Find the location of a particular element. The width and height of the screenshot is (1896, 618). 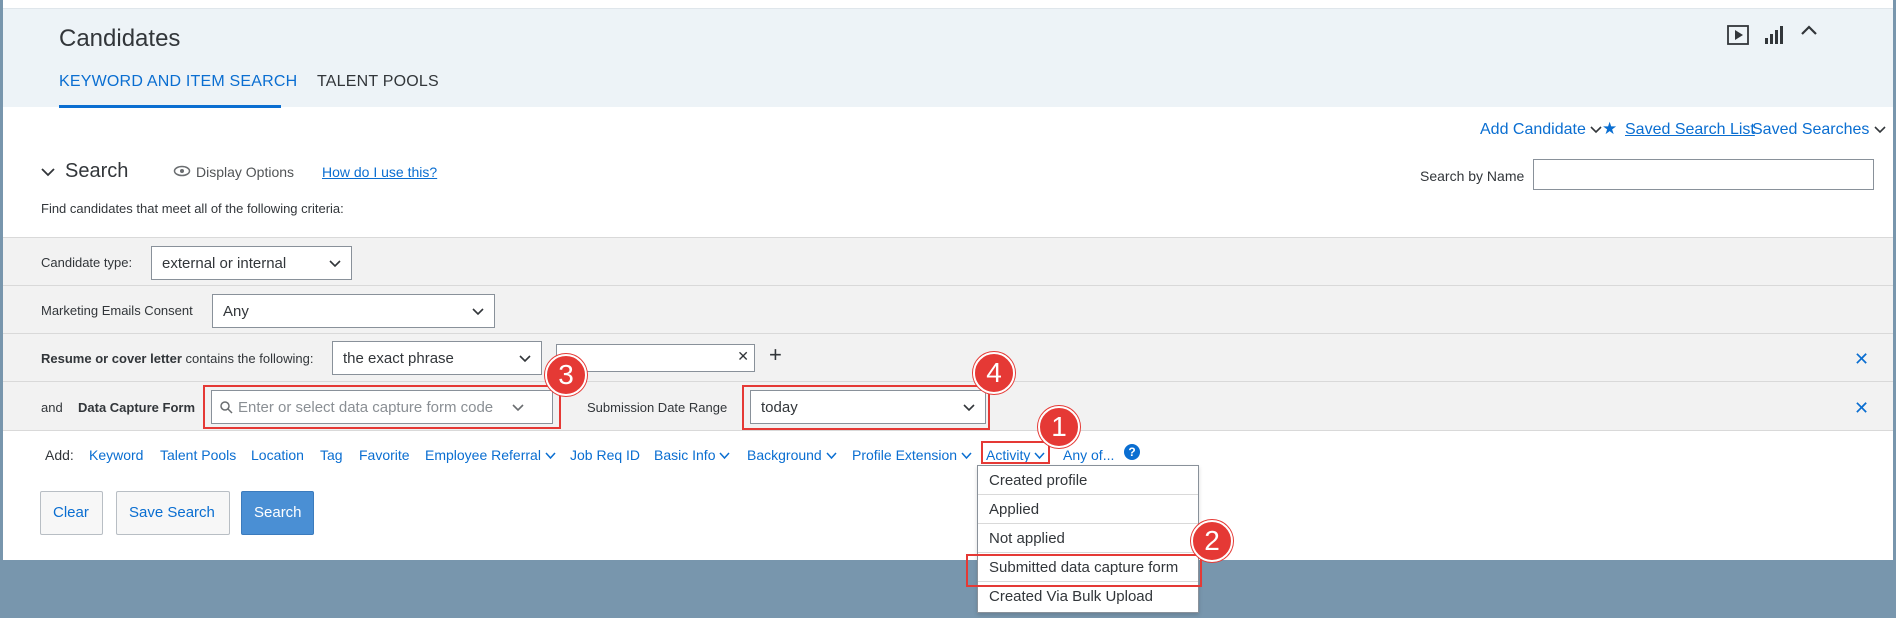

search-button: Search is located at coordinates (277, 513).